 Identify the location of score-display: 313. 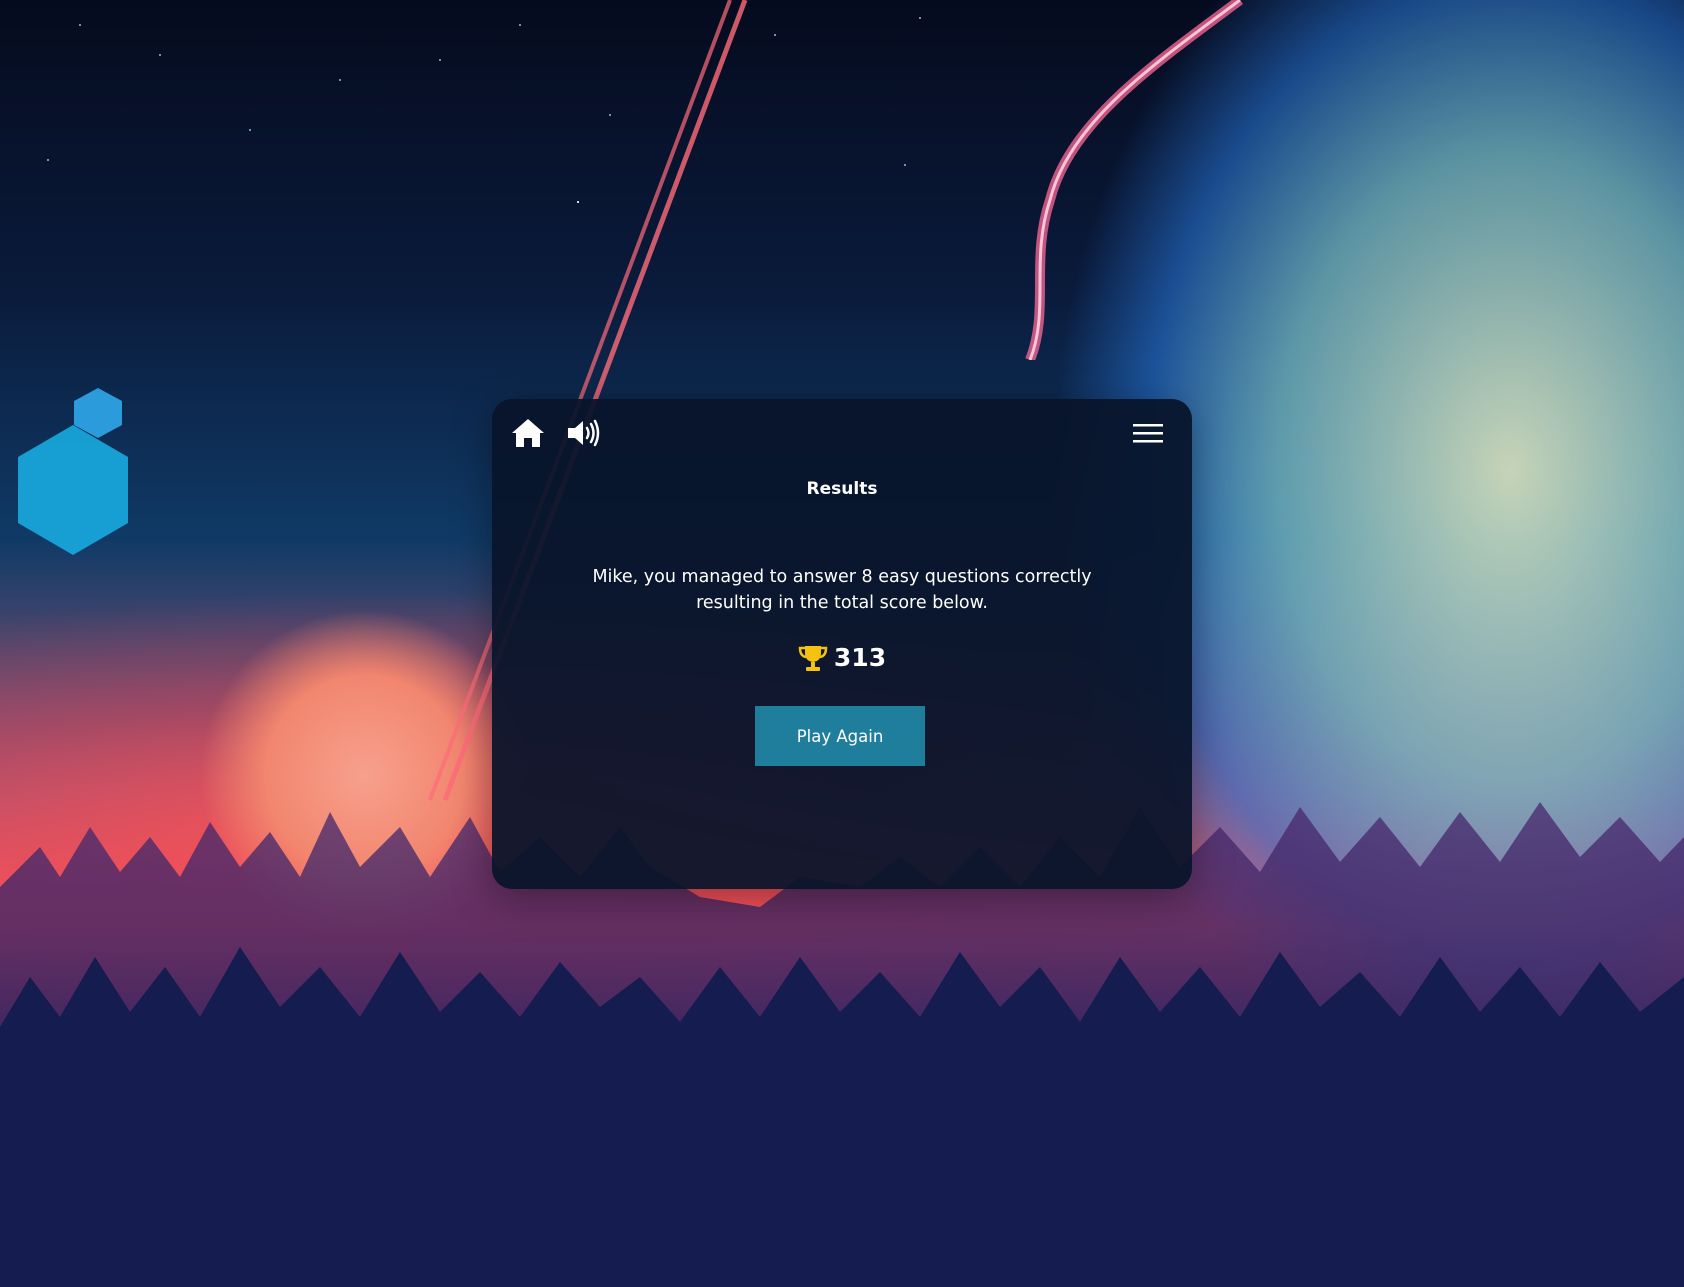
(842, 657).